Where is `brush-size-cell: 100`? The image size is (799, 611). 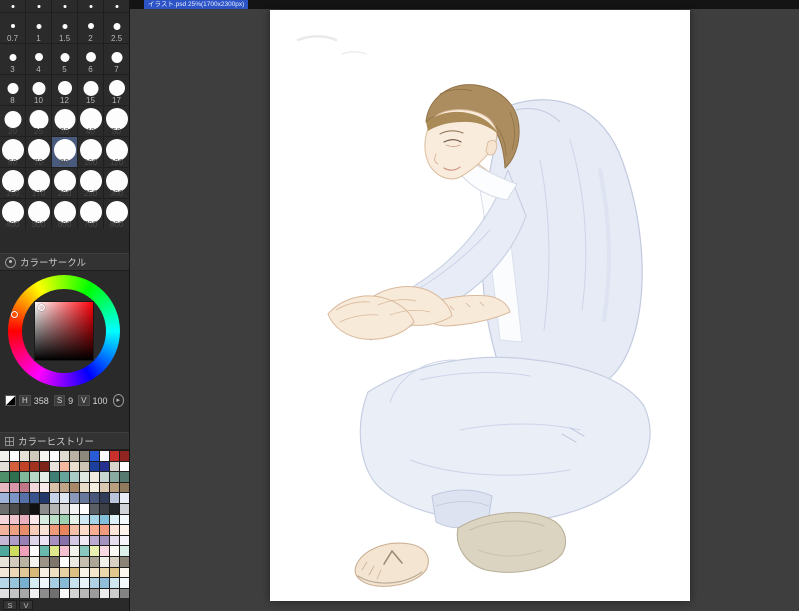
brush-size-cell: 100 is located at coordinates (90, 152).